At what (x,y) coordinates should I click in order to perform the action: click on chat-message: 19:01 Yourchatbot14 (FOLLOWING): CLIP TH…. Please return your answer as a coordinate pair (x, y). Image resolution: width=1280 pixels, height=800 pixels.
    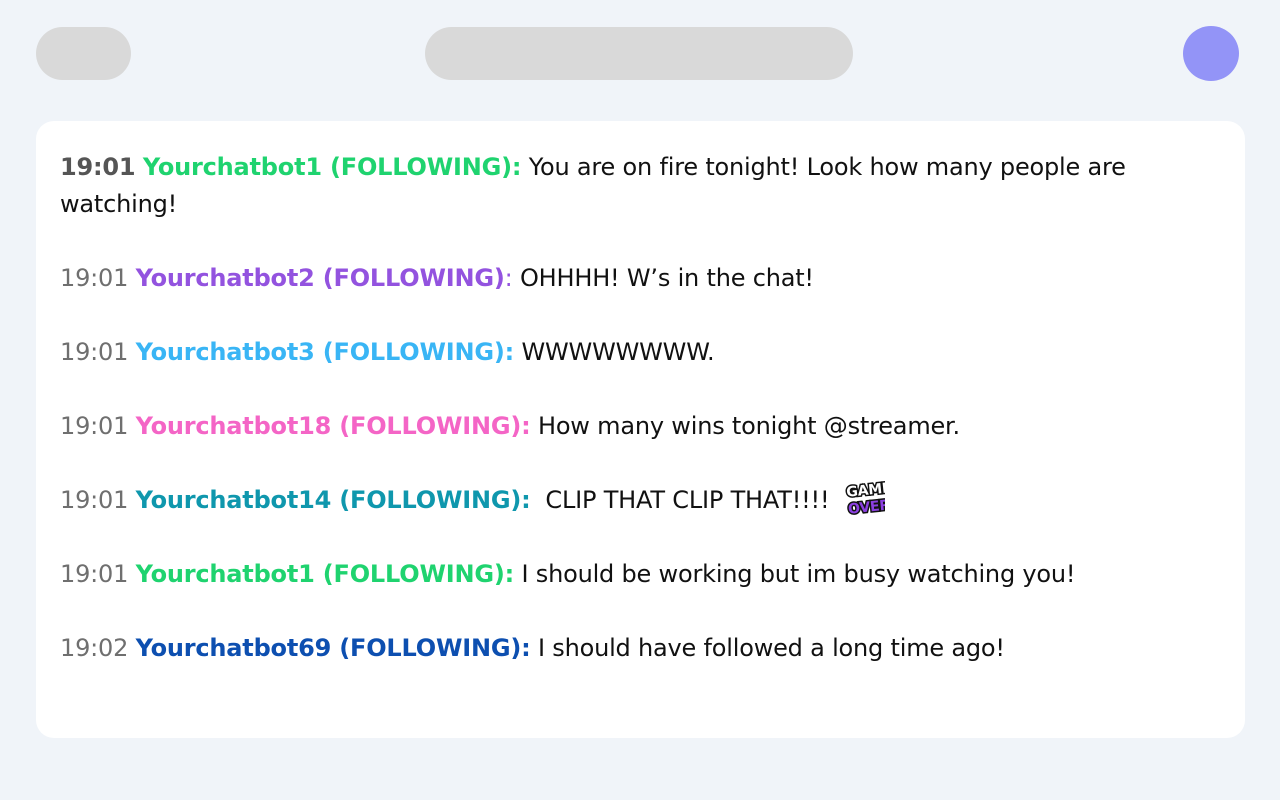
    Looking at the image, I should click on (640, 499).